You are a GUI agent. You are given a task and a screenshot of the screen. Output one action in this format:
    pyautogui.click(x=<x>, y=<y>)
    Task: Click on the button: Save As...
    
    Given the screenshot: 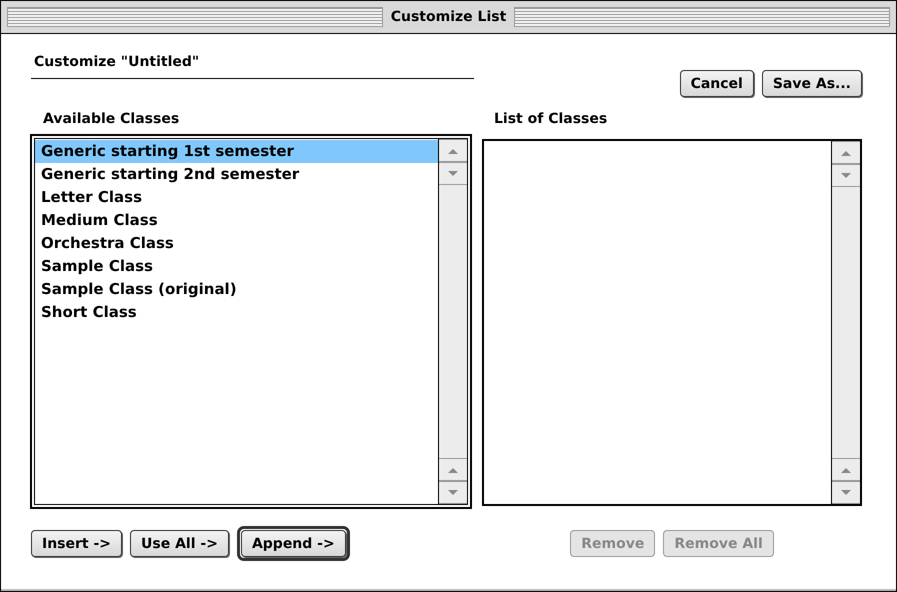 What is the action you would take?
    pyautogui.click(x=812, y=83)
    